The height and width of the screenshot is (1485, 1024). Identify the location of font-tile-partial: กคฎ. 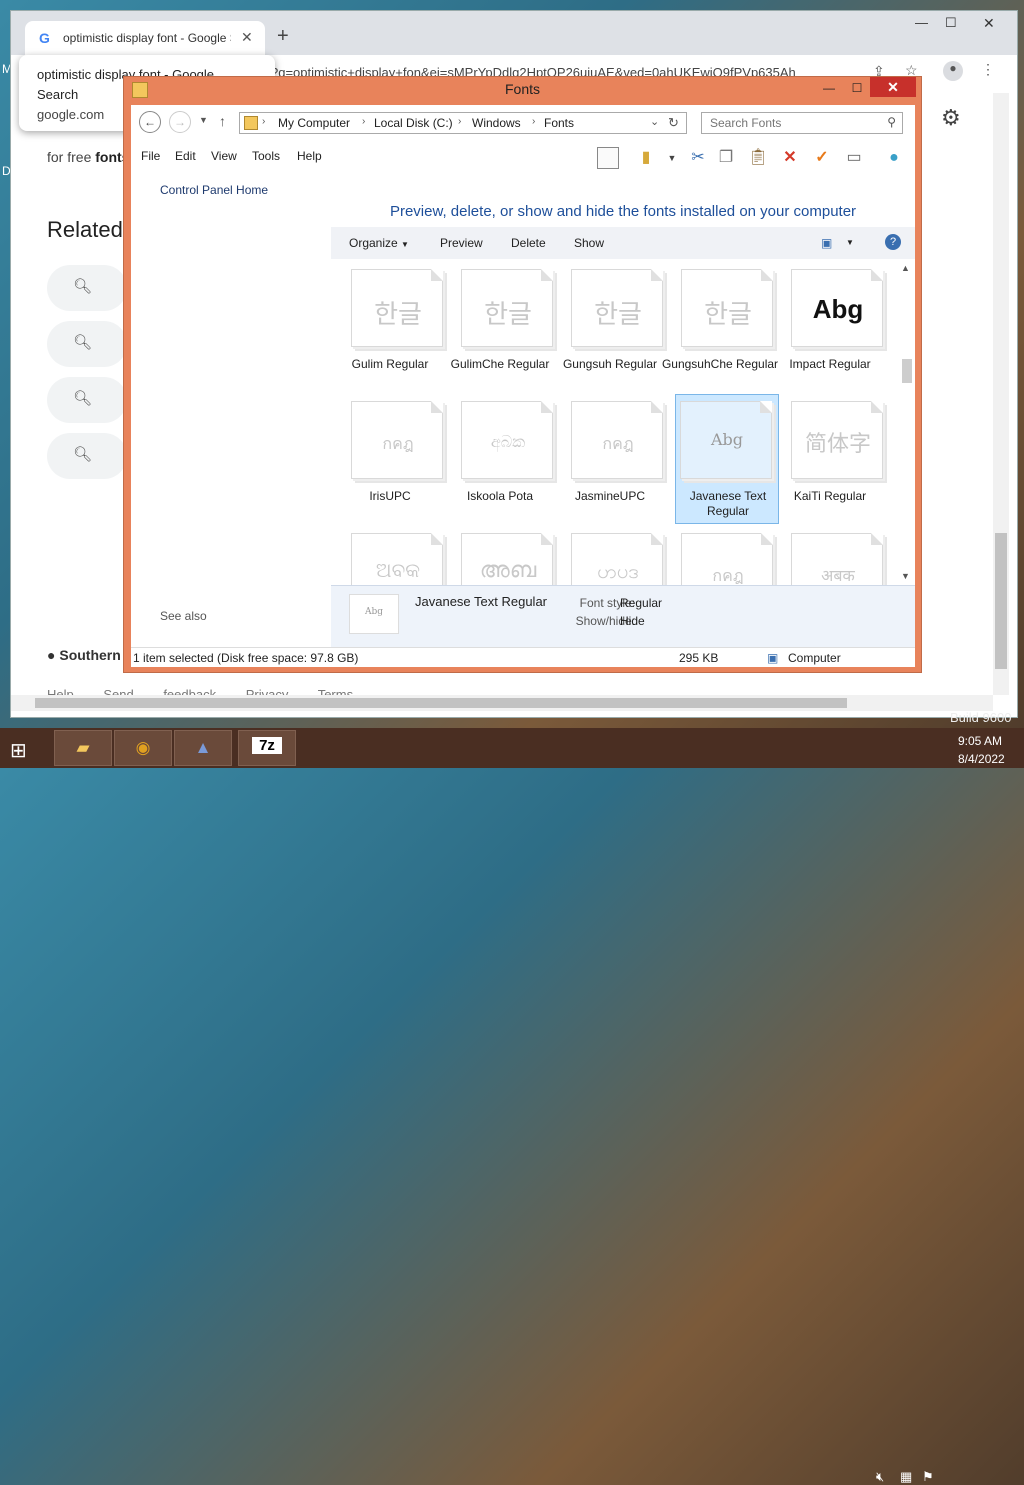
(719, 556).